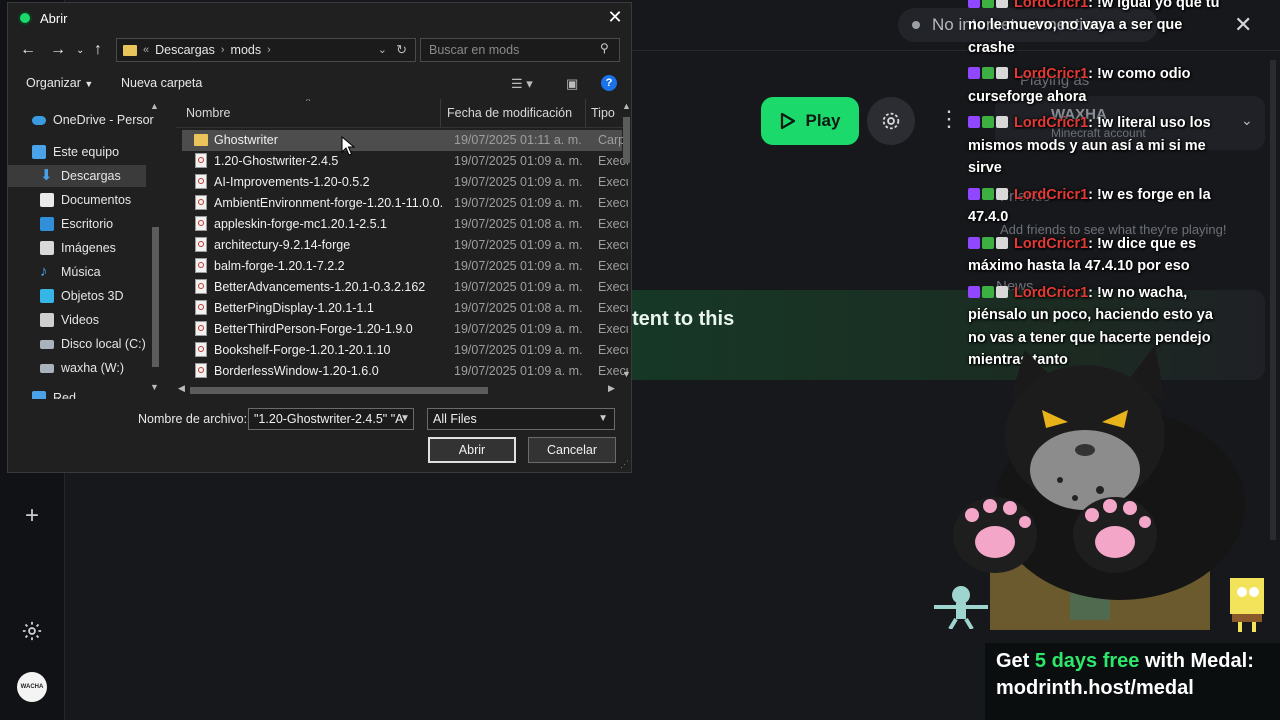  Describe the element at coordinates (155, 297) in the screenshot. I see `nav-scrollbar-thumb` at that location.